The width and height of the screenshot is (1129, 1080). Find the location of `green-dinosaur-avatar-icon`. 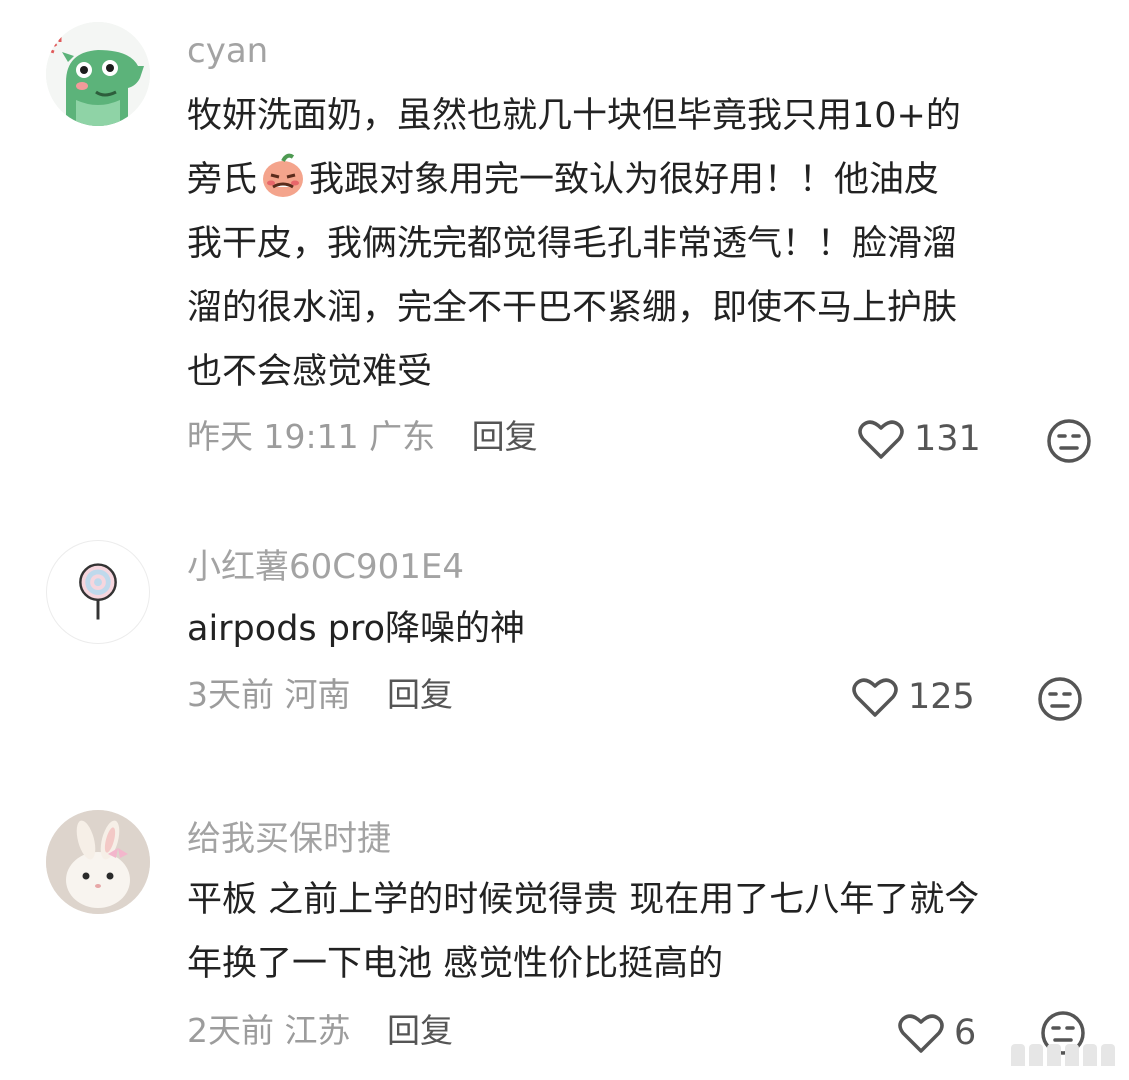

green-dinosaur-avatar-icon is located at coordinates (98, 74).